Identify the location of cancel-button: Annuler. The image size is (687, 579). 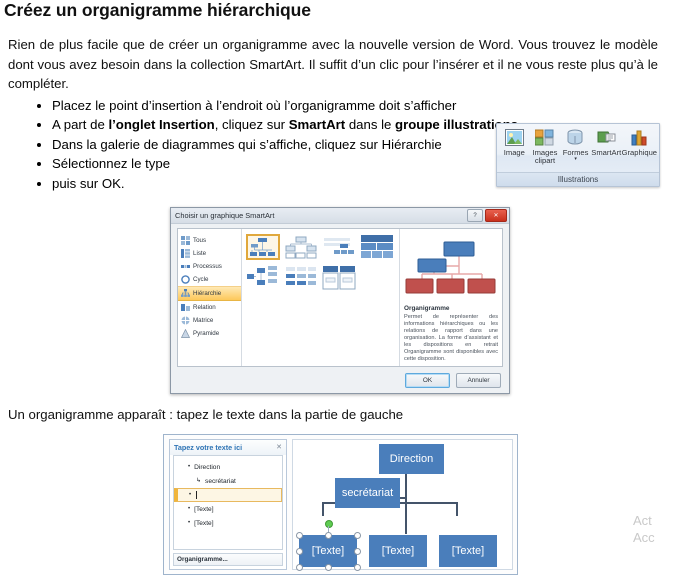
(478, 380).